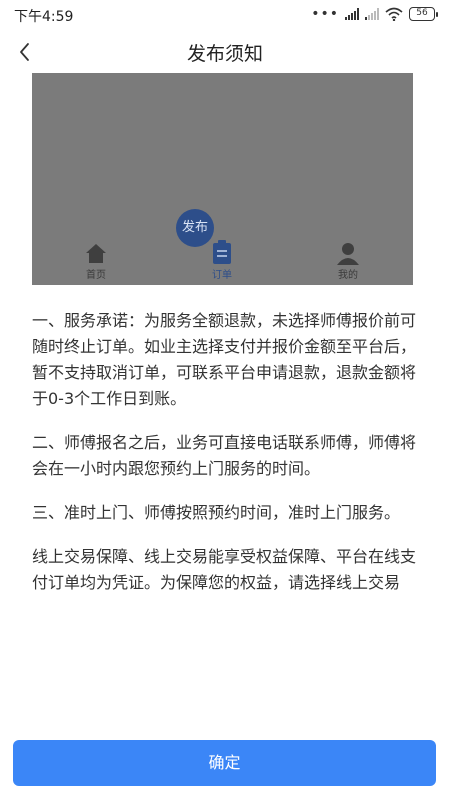 This screenshot has height=800, width=450. What do you see at coordinates (348, 254) in the screenshot?
I see `user-icon` at bounding box center [348, 254].